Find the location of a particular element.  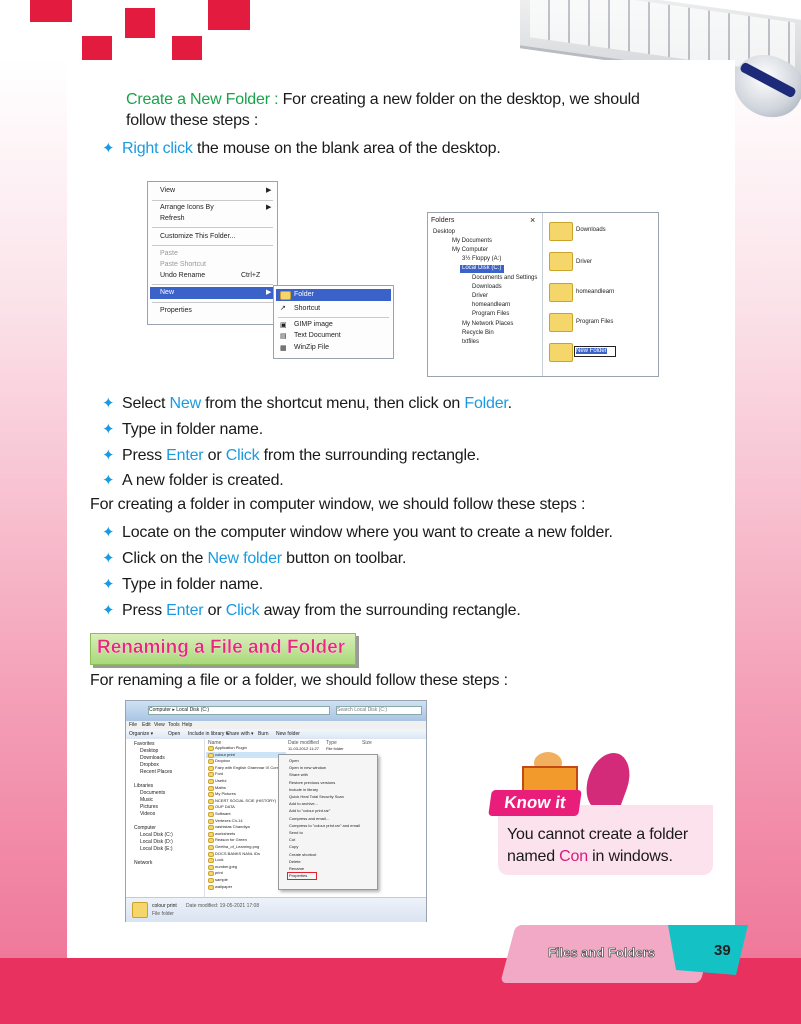

nav-dropbox: Dropbox is located at coordinates (149, 765).